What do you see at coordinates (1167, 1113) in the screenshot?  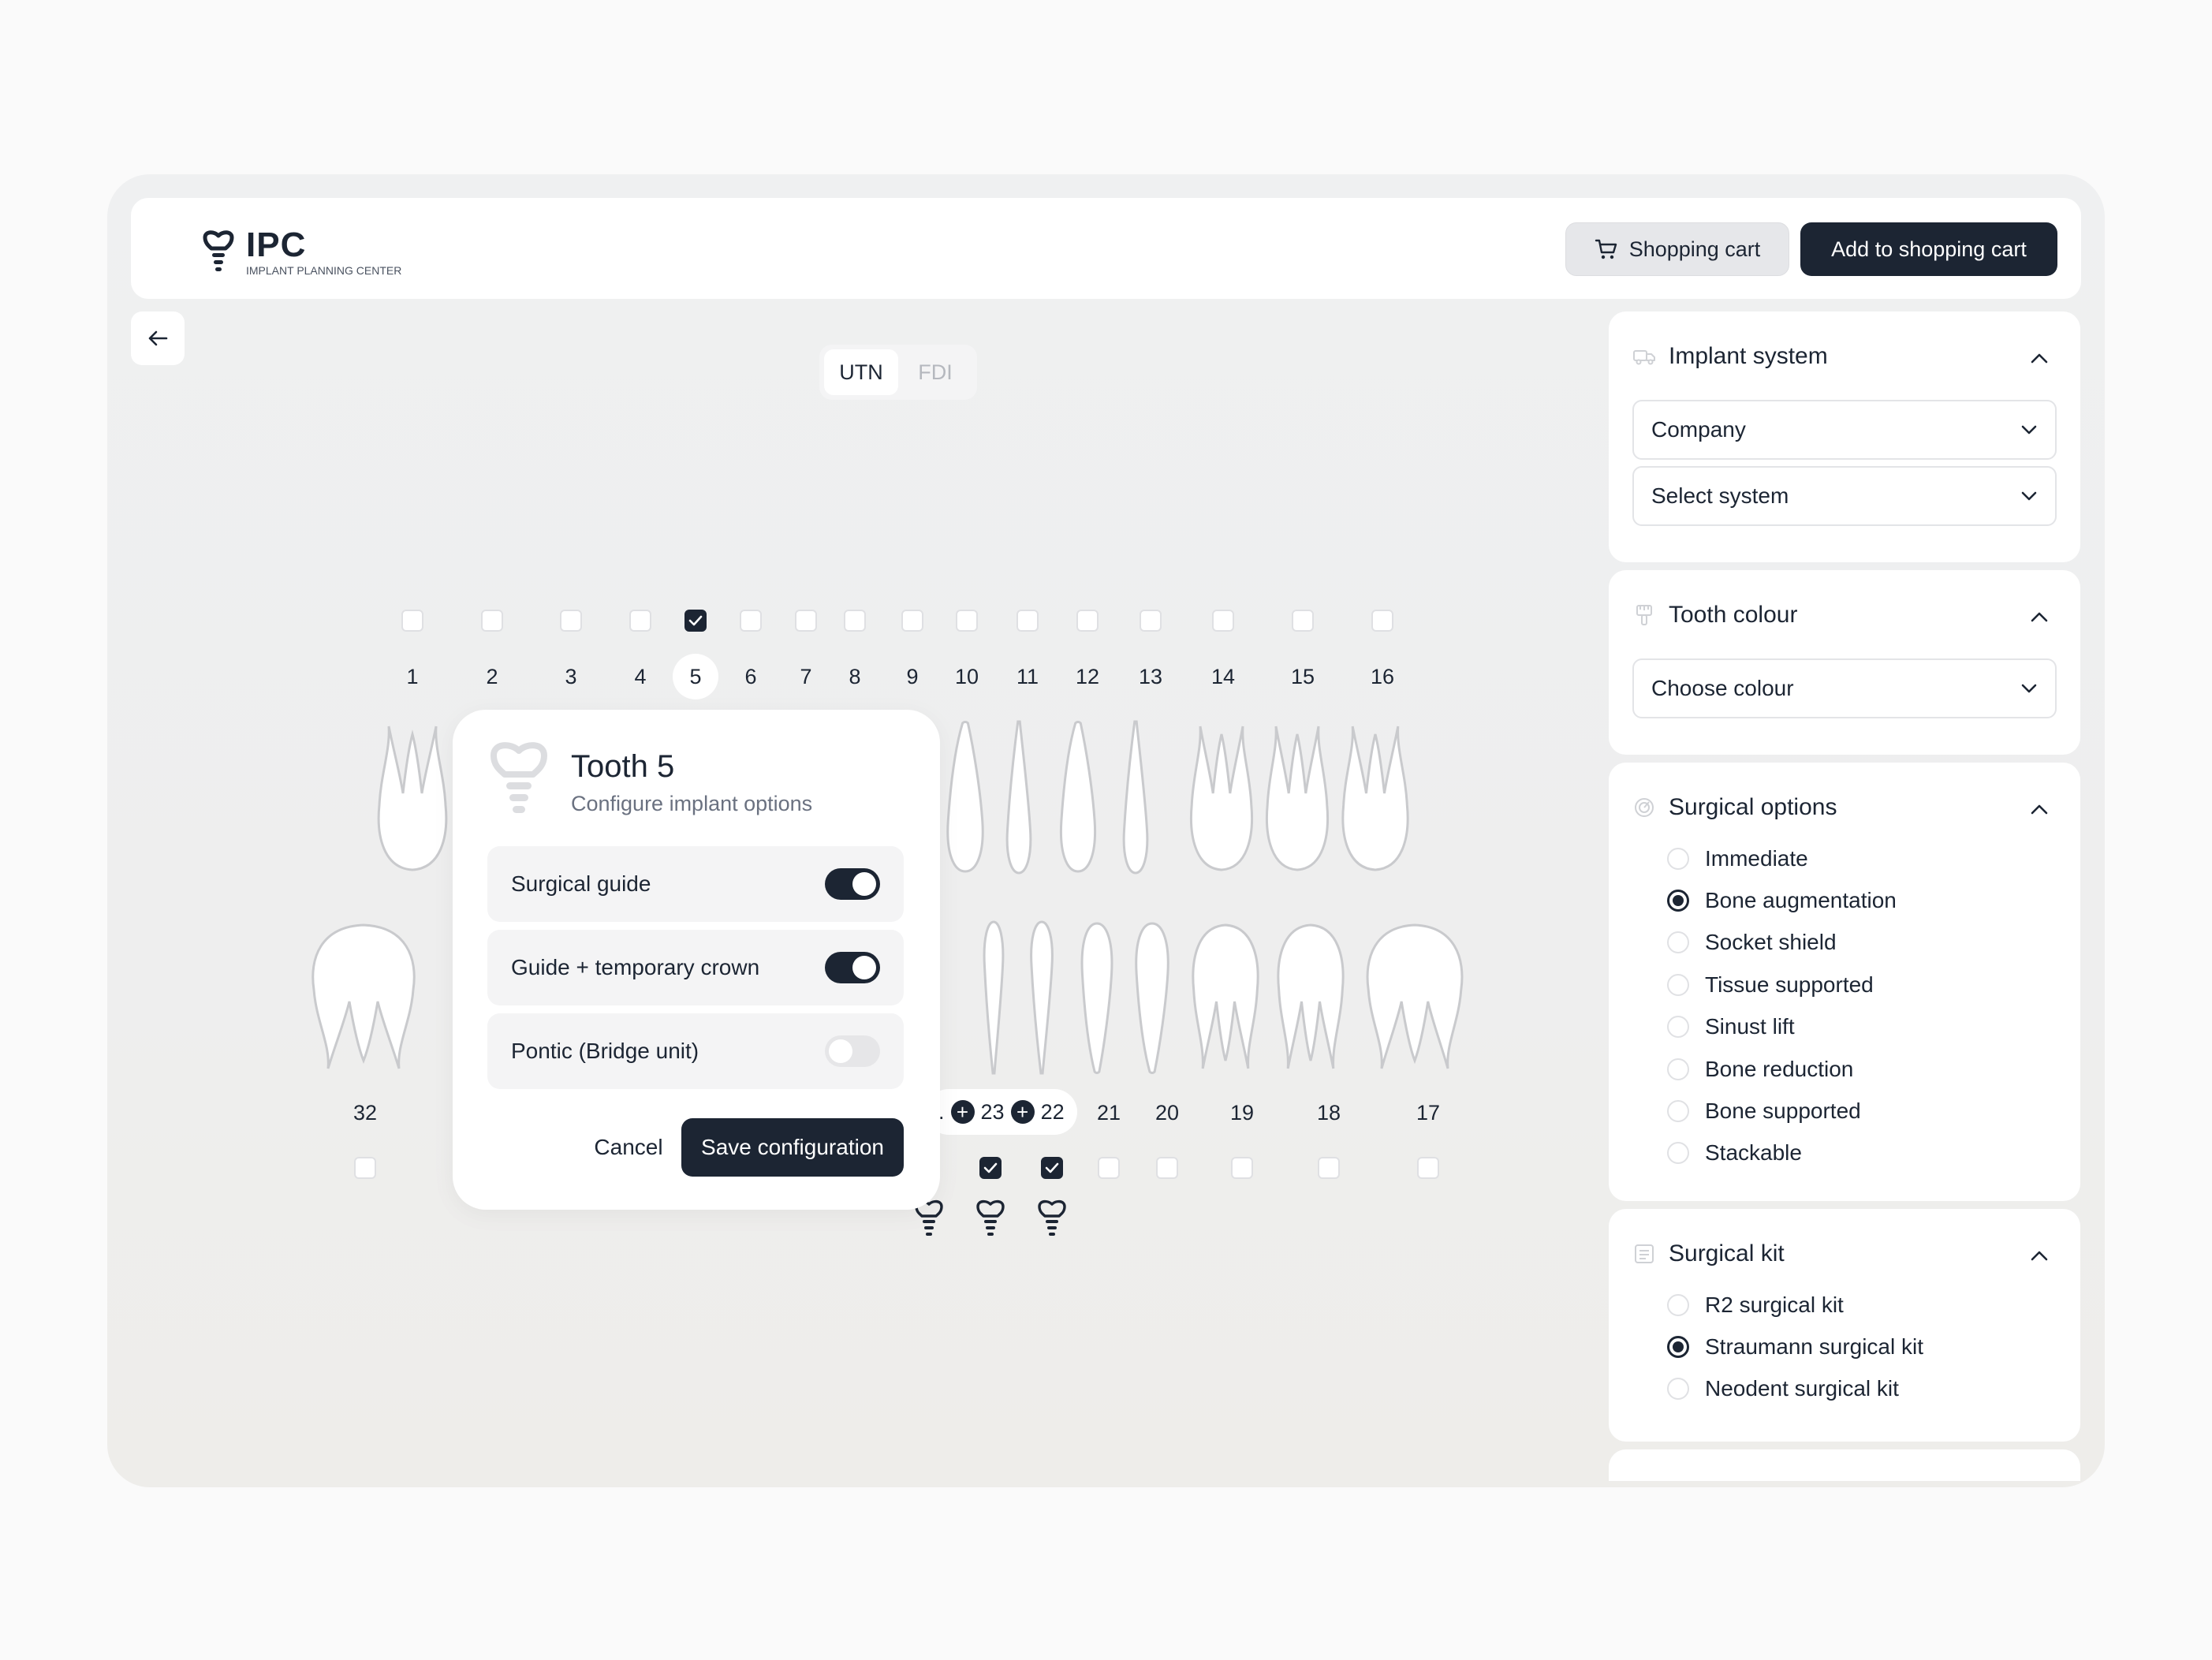 I see `tooth-number-20: 20` at bounding box center [1167, 1113].